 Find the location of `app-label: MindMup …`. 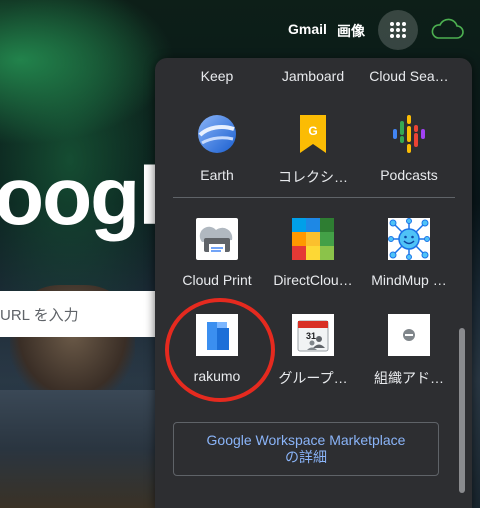

app-label: MindMup … is located at coordinates (409, 280).